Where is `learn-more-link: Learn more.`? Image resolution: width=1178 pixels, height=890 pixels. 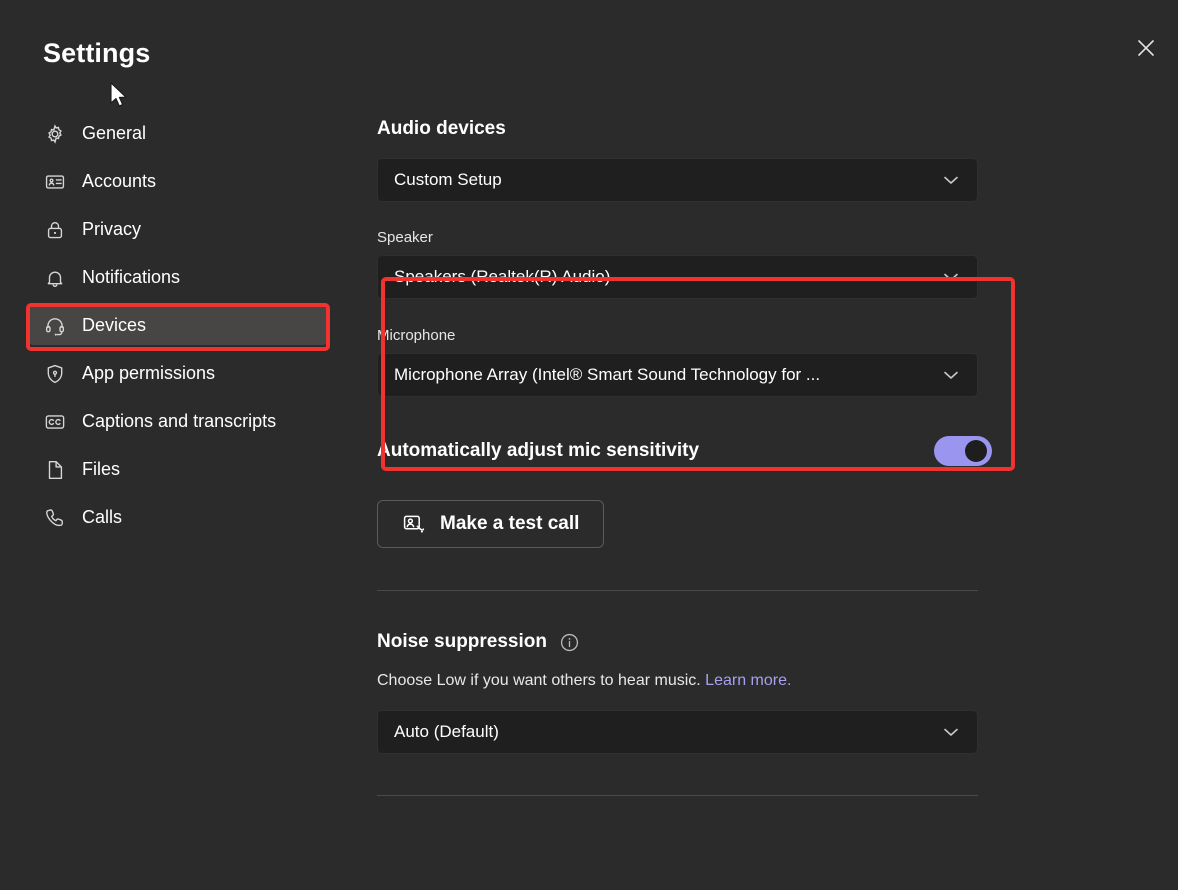 learn-more-link: Learn more. is located at coordinates (748, 680).